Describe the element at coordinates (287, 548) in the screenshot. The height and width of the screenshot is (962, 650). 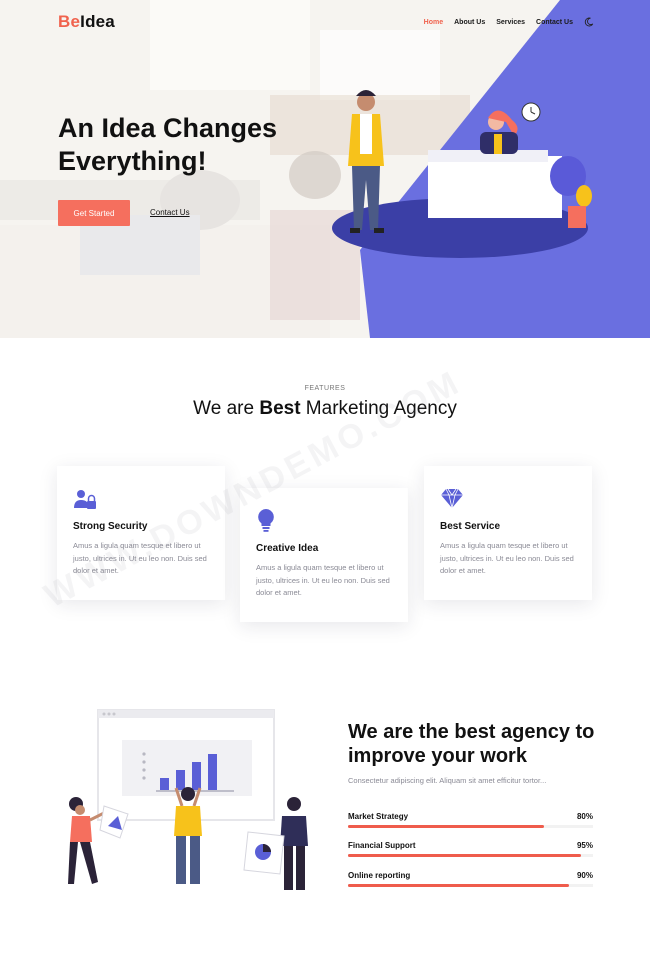
I see `feature-card-title: Creative Idea` at that location.